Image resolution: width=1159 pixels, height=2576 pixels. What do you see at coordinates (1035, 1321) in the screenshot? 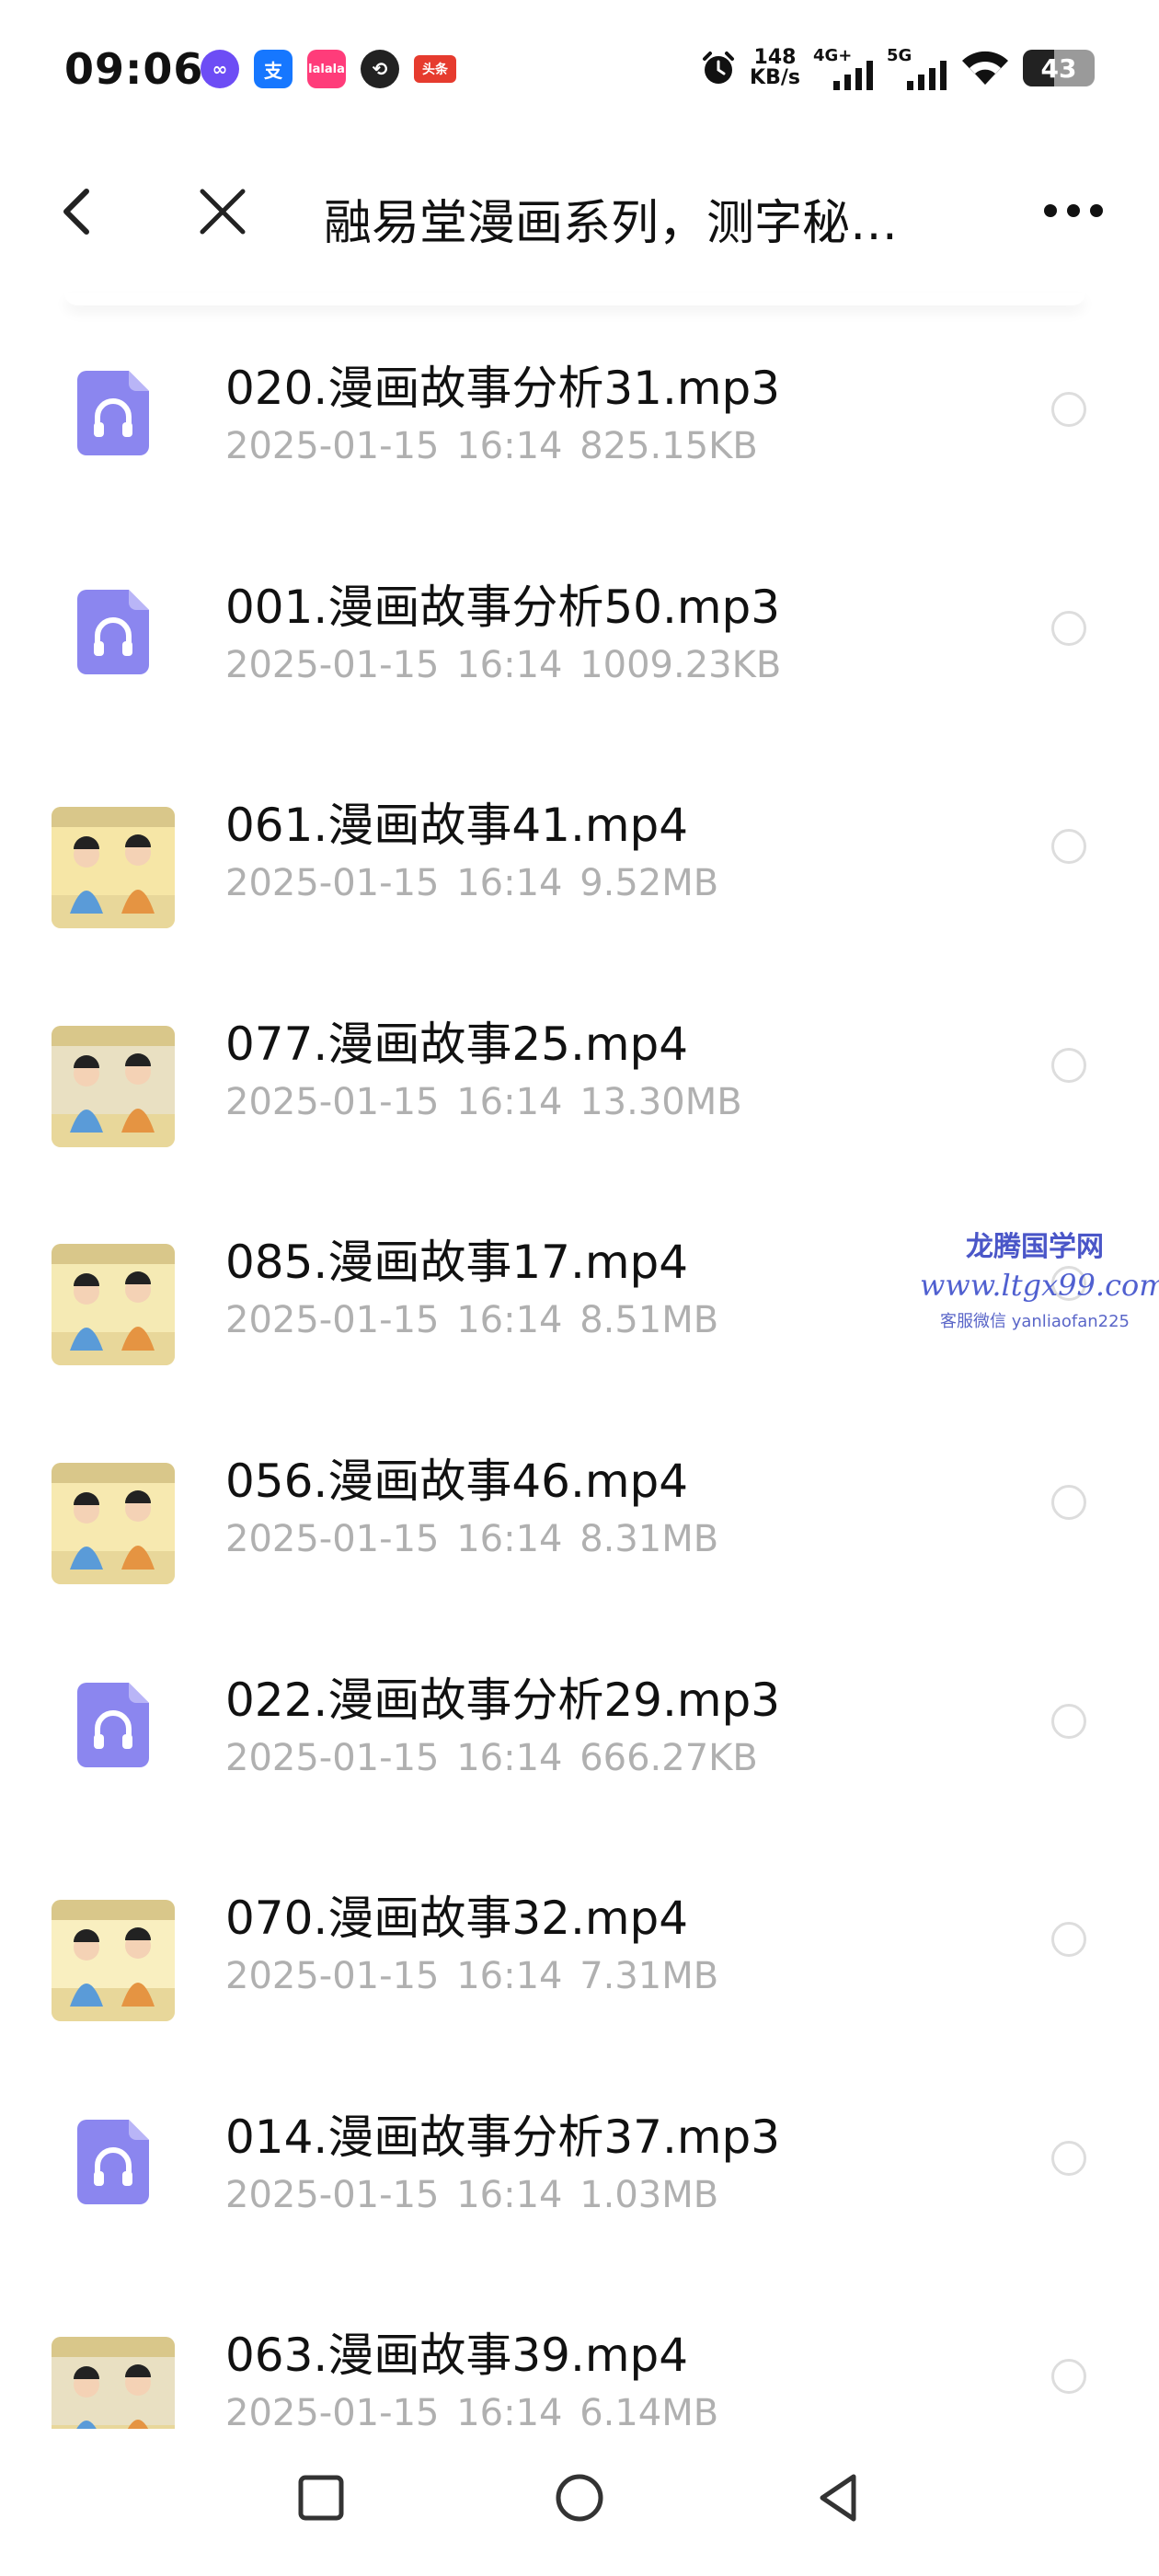
I see `watermark-contact: 客服微信 yanliaofan225` at bounding box center [1035, 1321].